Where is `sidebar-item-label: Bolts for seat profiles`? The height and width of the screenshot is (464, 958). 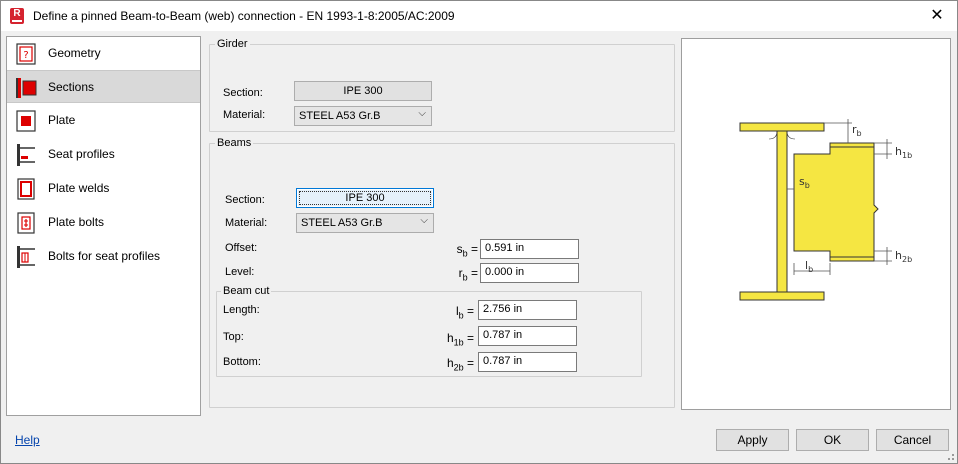 sidebar-item-label: Bolts for seat profiles is located at coordinates (104, 256).